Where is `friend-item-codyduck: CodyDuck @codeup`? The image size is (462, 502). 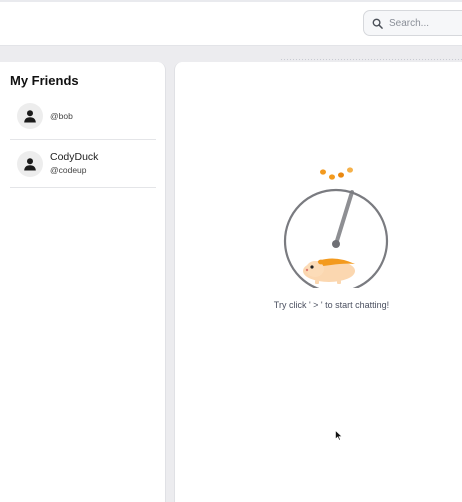 friend-item-codyduck: CodyDuck @codeup is located at coordinates (83, 164).